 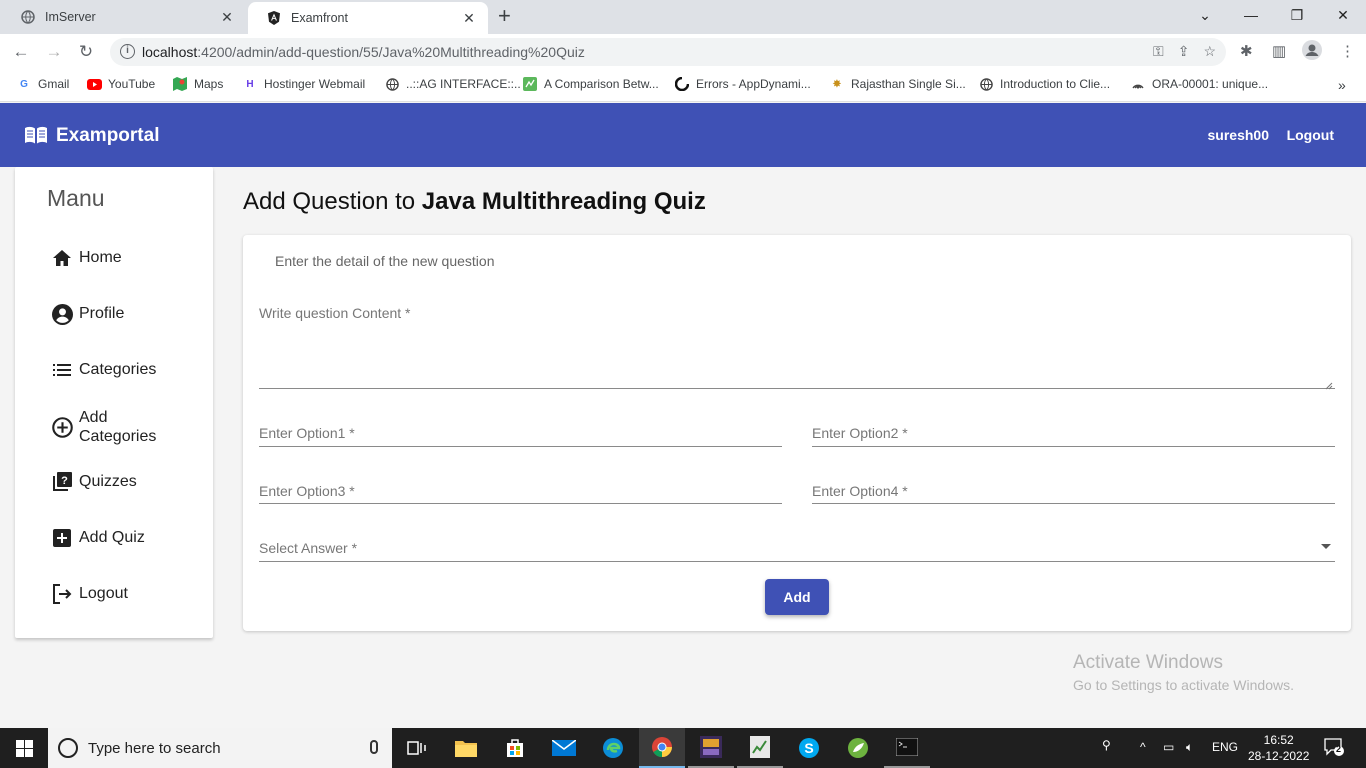 I want to click on username-link: suresh00, so click(x=1238, y=135).